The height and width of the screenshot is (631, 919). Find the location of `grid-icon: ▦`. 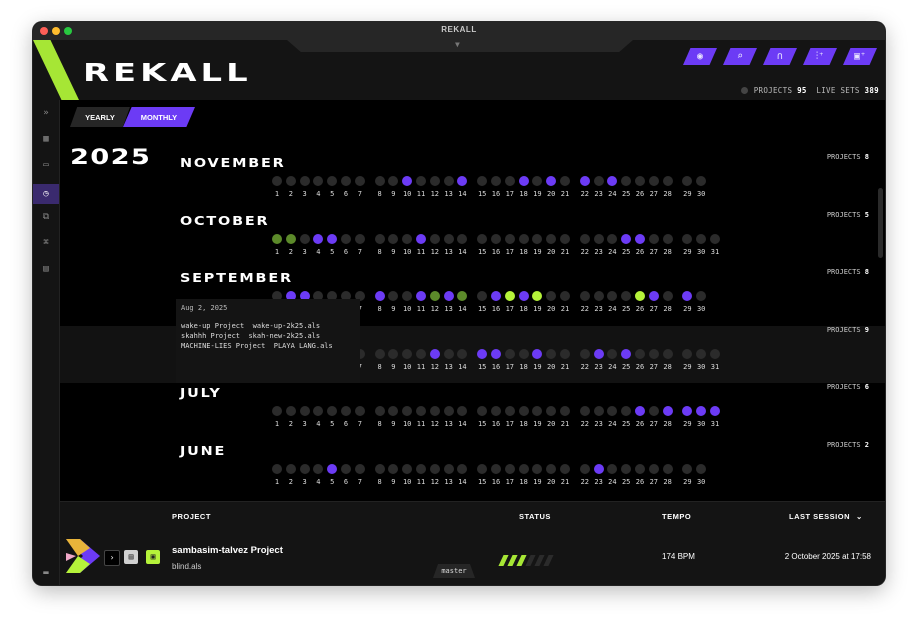

grid-icon: ▦ is located at coordinates (46, 139).